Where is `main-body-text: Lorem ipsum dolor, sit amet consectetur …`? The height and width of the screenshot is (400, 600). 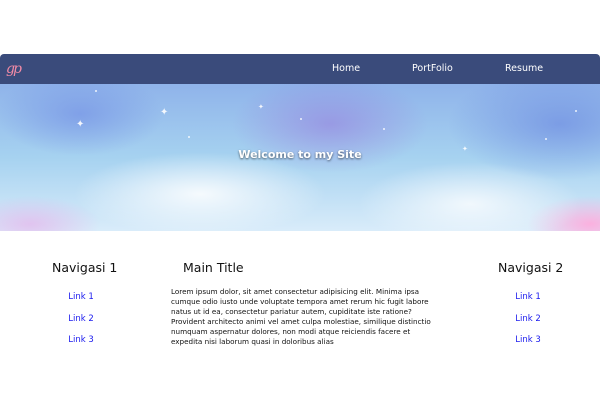
main-body-text: Lorem ipsum dolor, sit amet consectetur … is located at coordinates (301, 316).